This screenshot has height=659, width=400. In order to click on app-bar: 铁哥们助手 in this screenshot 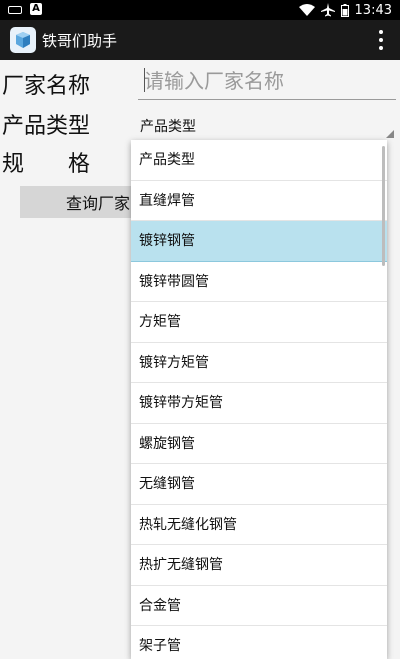, I will do `click(200, 40)`.